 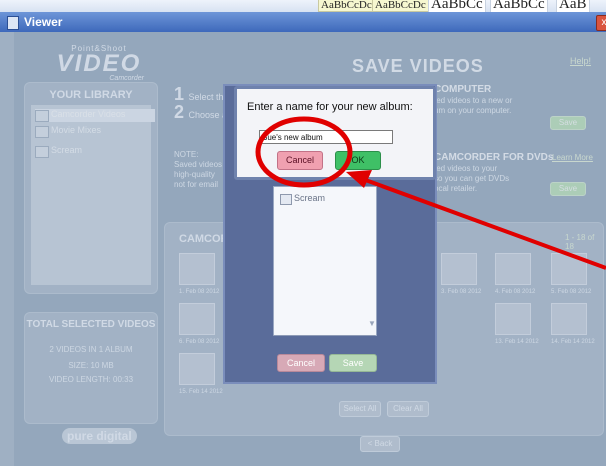 I want to click on dvd-title: CAMCORDER FOR DVDs, so click(x=494, y=157).